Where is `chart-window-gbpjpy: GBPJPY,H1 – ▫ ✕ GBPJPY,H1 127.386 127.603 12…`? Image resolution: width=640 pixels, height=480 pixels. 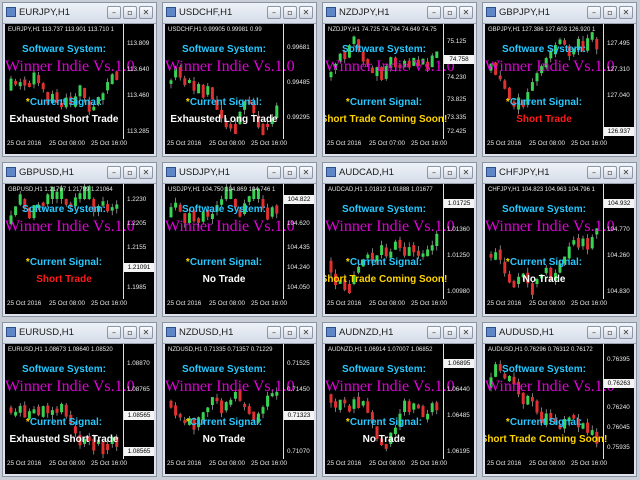
chart-window-gbpjpy: GBPJPY,H1 – ▫ ✕ GBPJPY,H1 127.386 127.603 12… is located at coordinates (559, 79).